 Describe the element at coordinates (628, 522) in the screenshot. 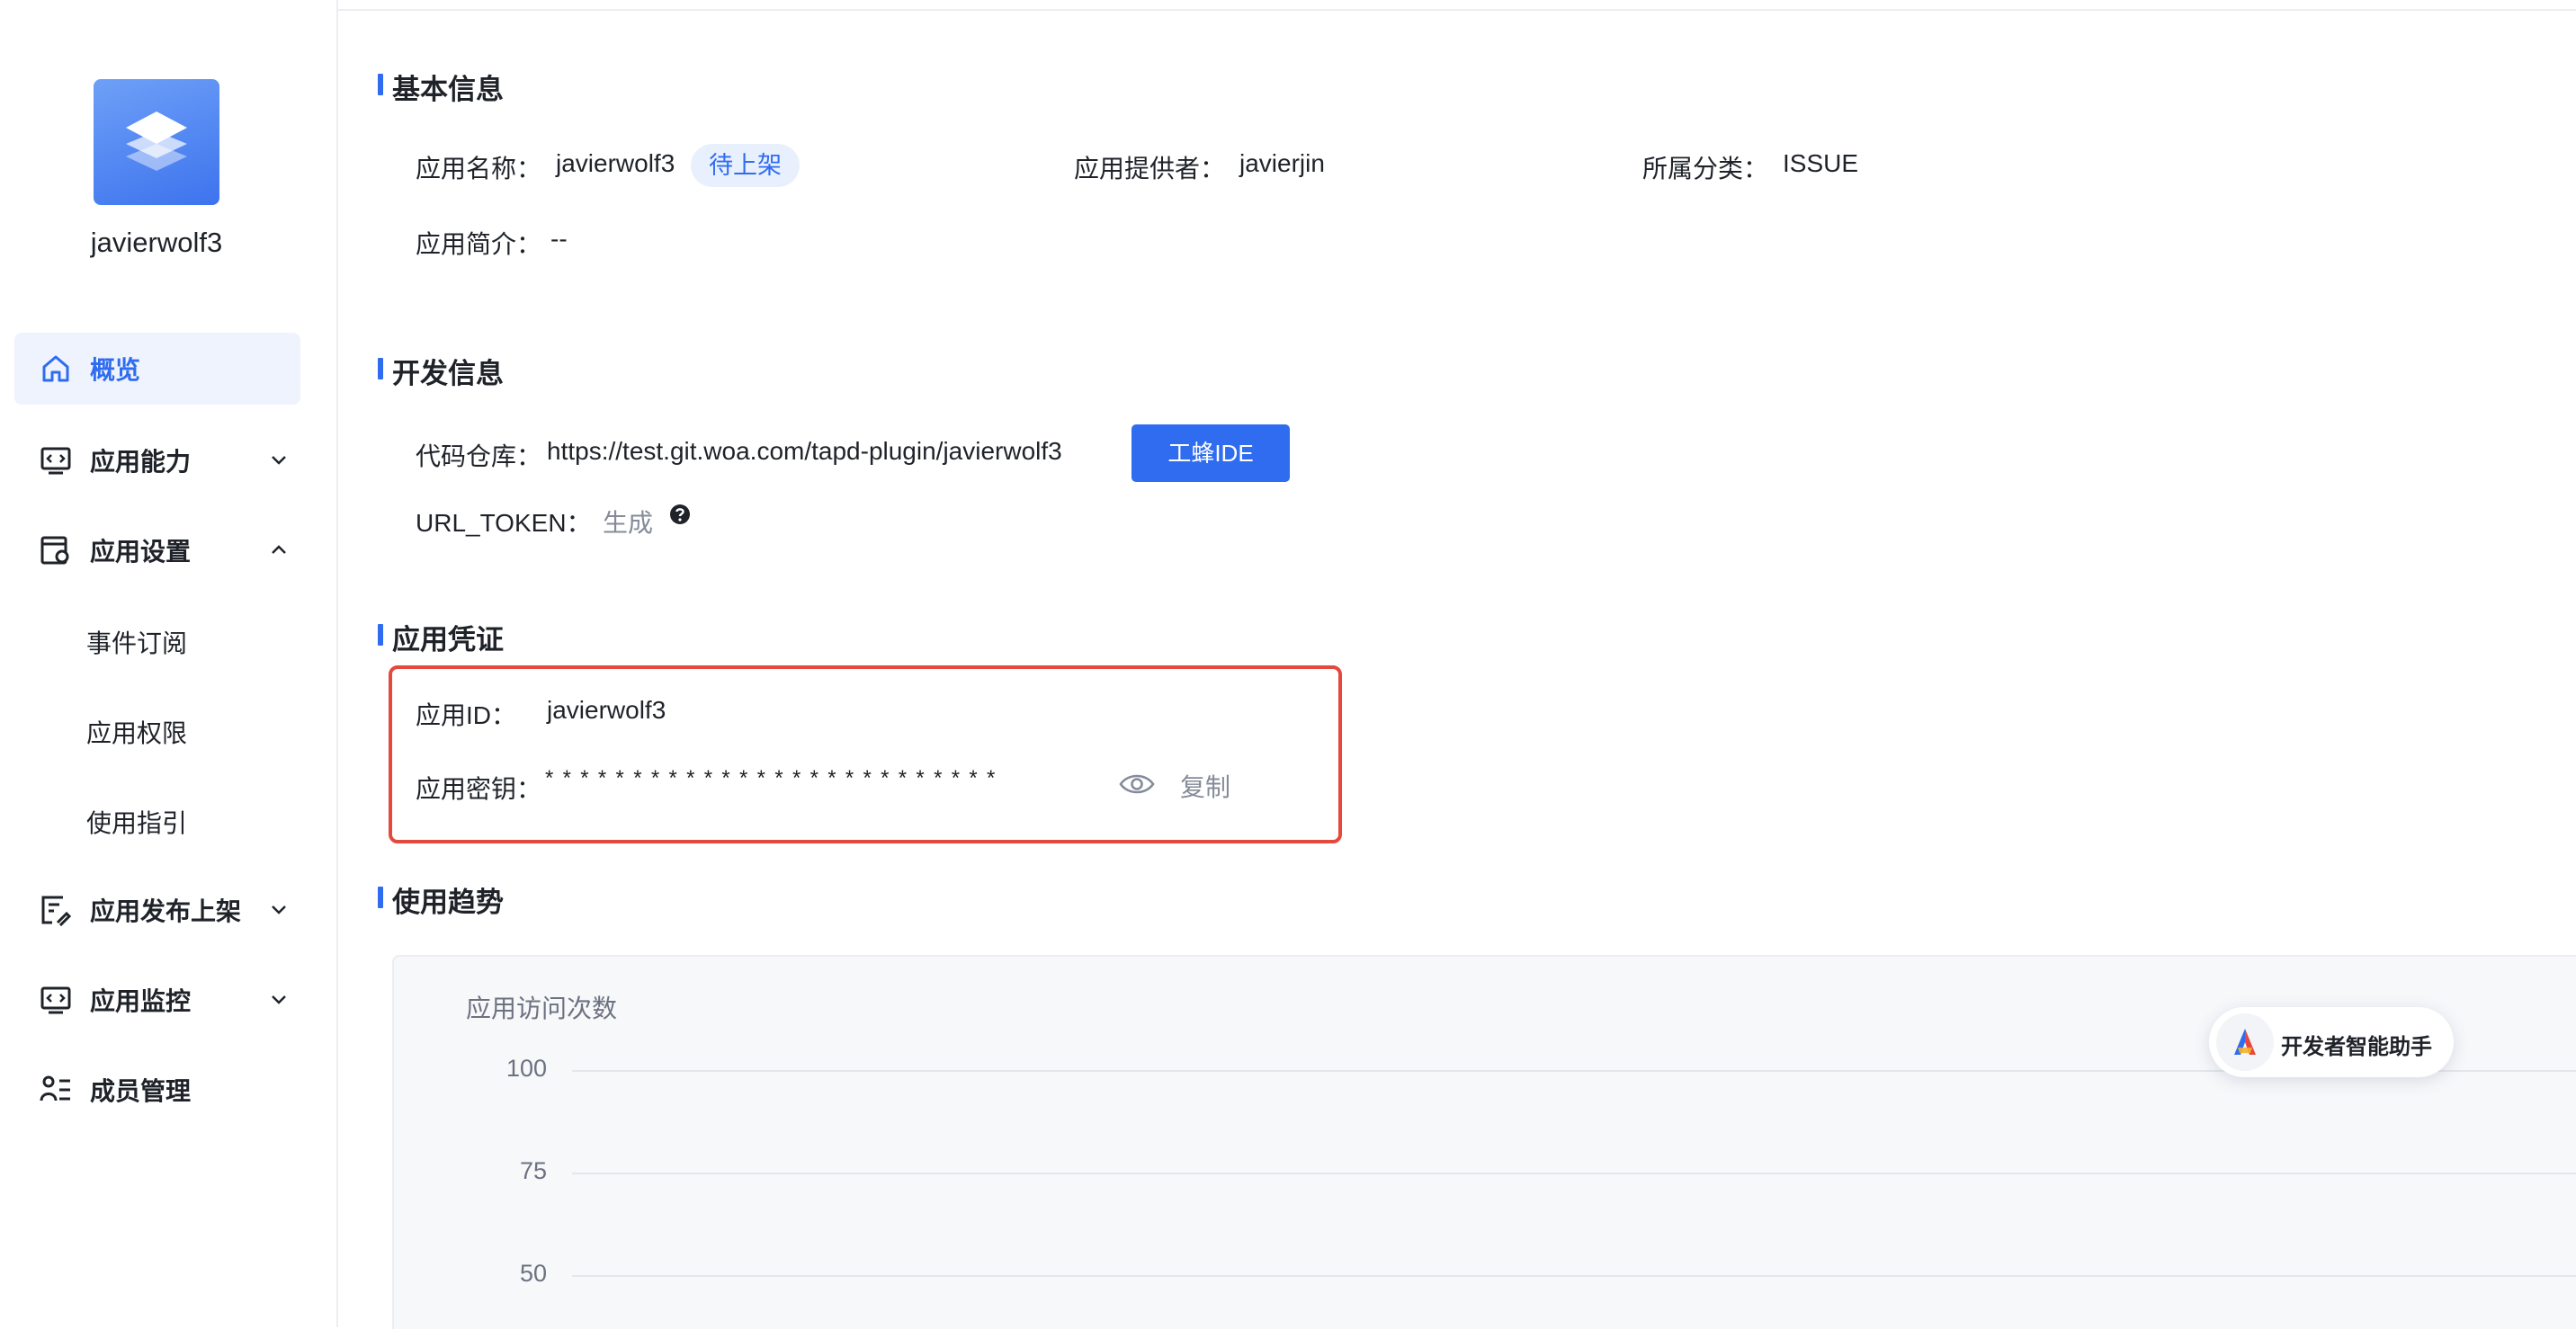

I see `generate-token-link: 生成` at that location.